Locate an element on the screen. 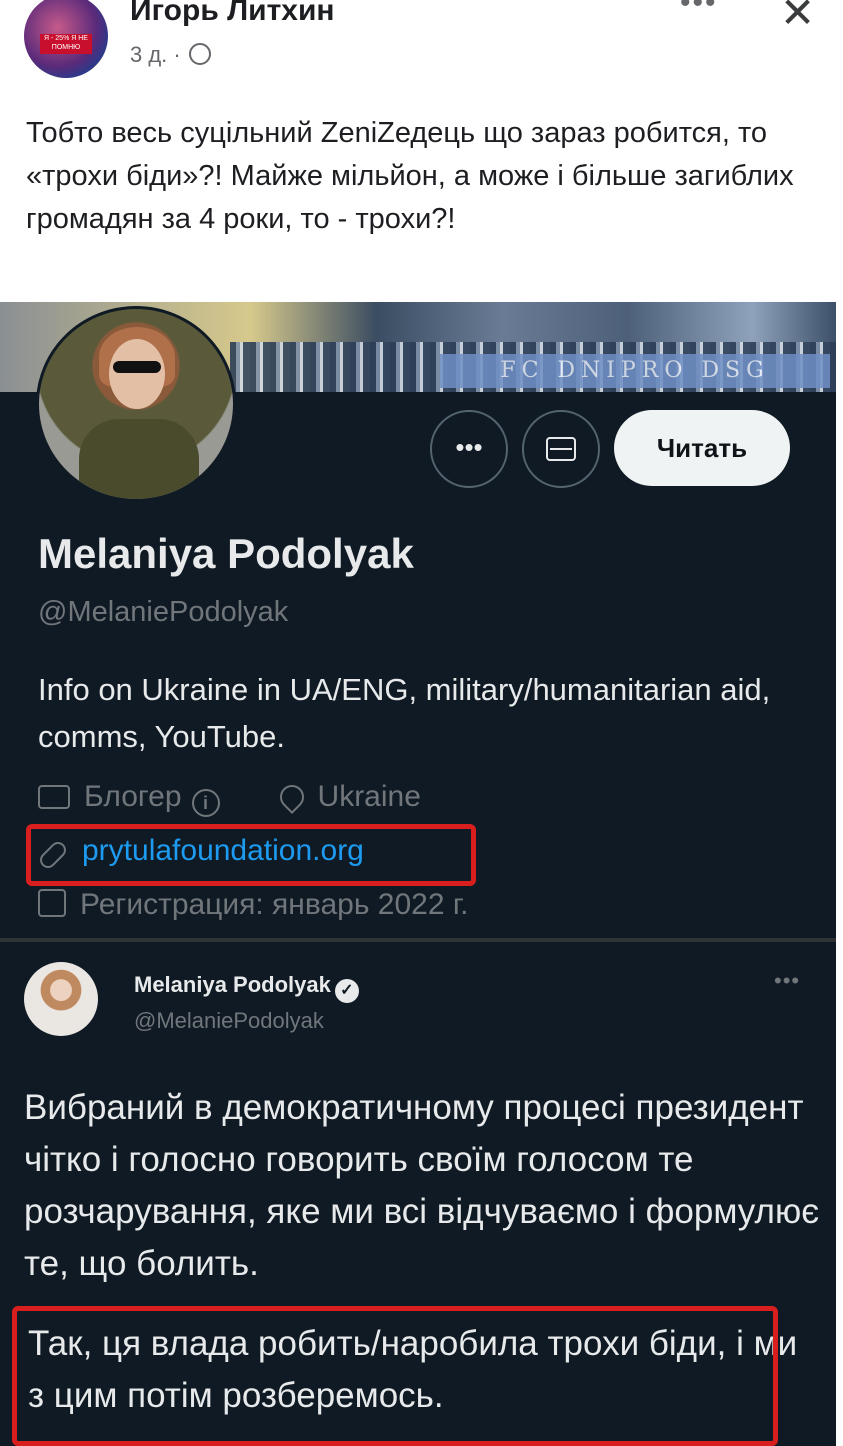 The height and width of the screenshot is (1446, 843). profile-joined: Регистрация: январь 2022 г. is located at coordinates (274, 904).